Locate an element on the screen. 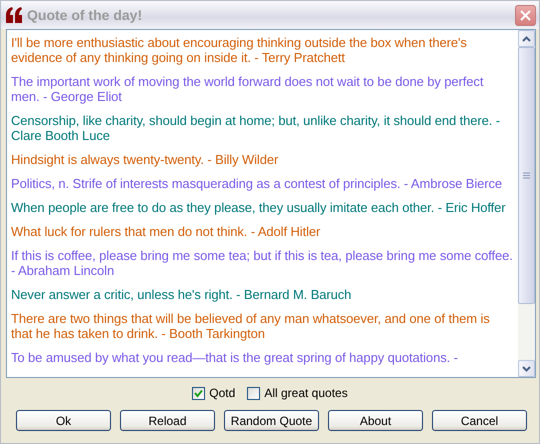 Image resolution: width=540 pixels, height=444 pixels. chevron-down-icon is located at coordinates (526, 369).